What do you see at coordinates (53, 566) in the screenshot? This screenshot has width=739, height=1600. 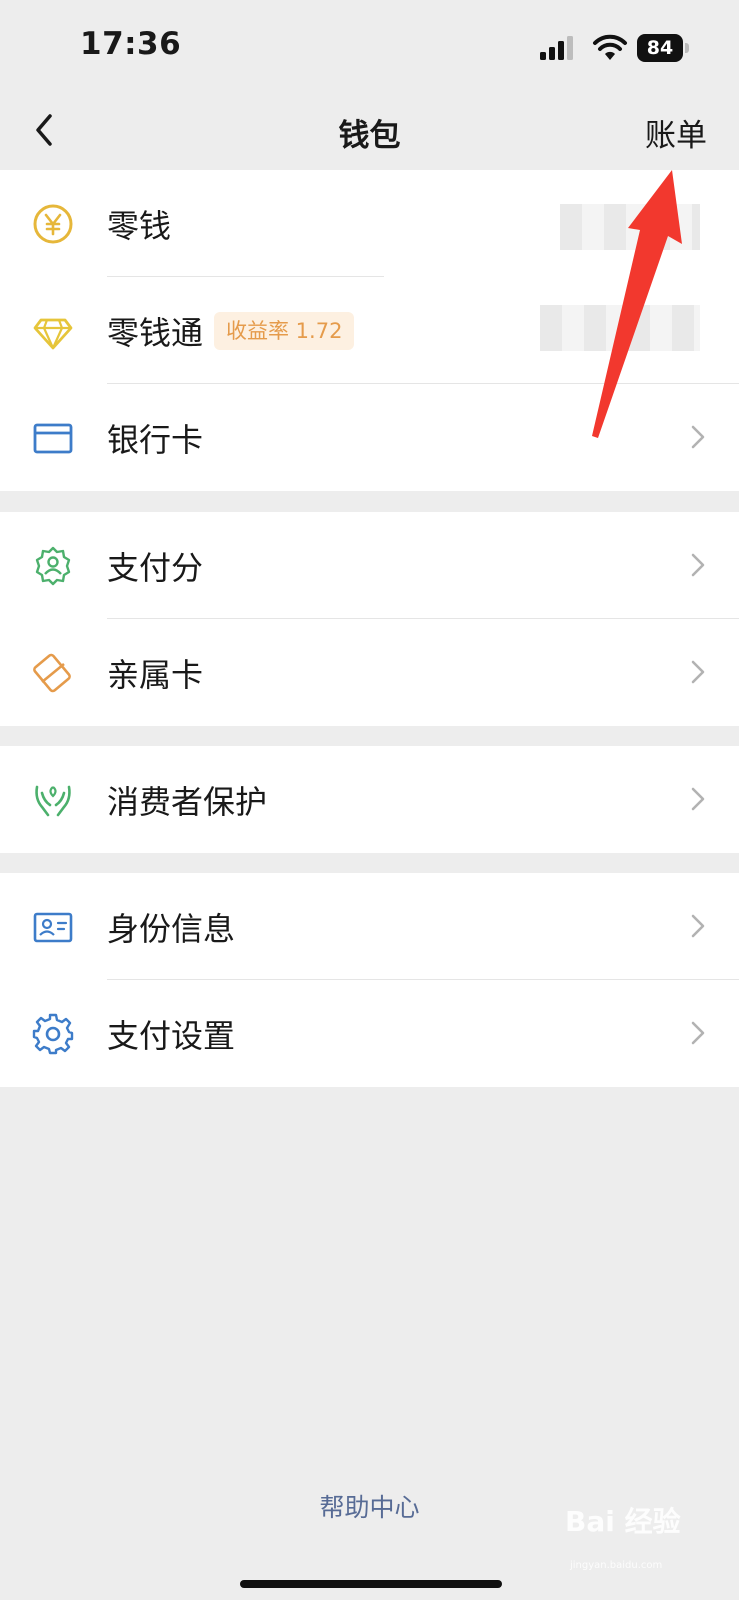 I see `badge-person-icon` at bounding box center [53, 566].